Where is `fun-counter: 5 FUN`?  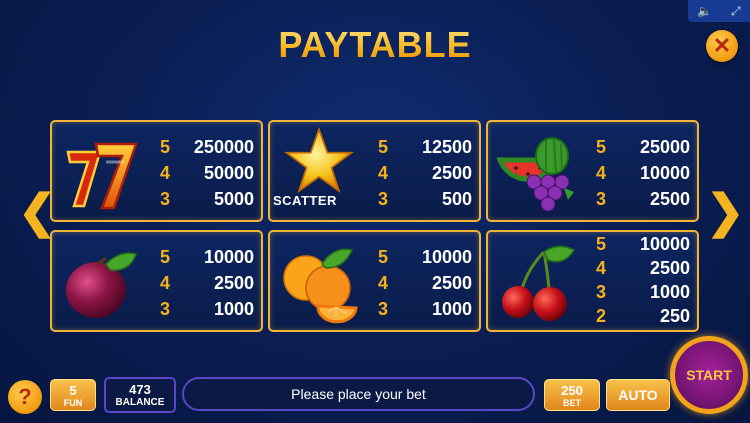
fun-counter: 5 FUN is located at coordinates (73, 395).